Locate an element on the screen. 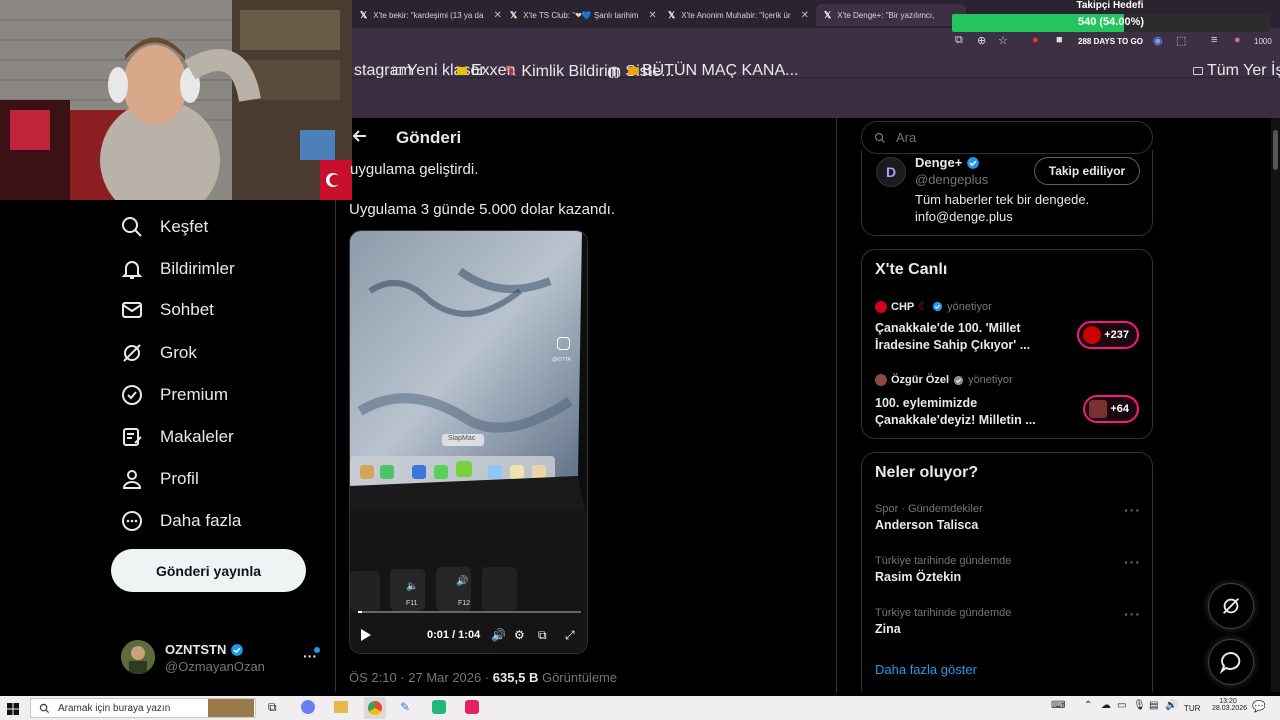 This screenshot has height=720, width=1280. extensions-icon: ⬚ is located at coordinates (1181, 40).